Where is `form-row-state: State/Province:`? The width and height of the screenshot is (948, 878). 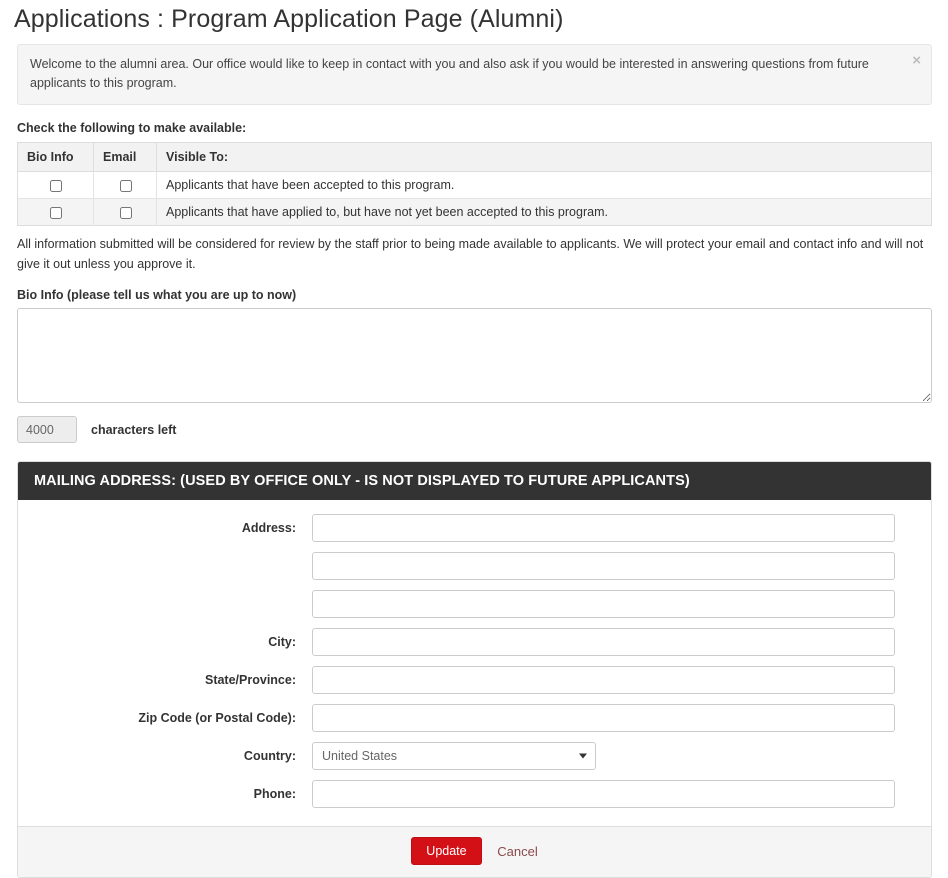 form-row-state: State/Province: is located at coordinates (474, 680).